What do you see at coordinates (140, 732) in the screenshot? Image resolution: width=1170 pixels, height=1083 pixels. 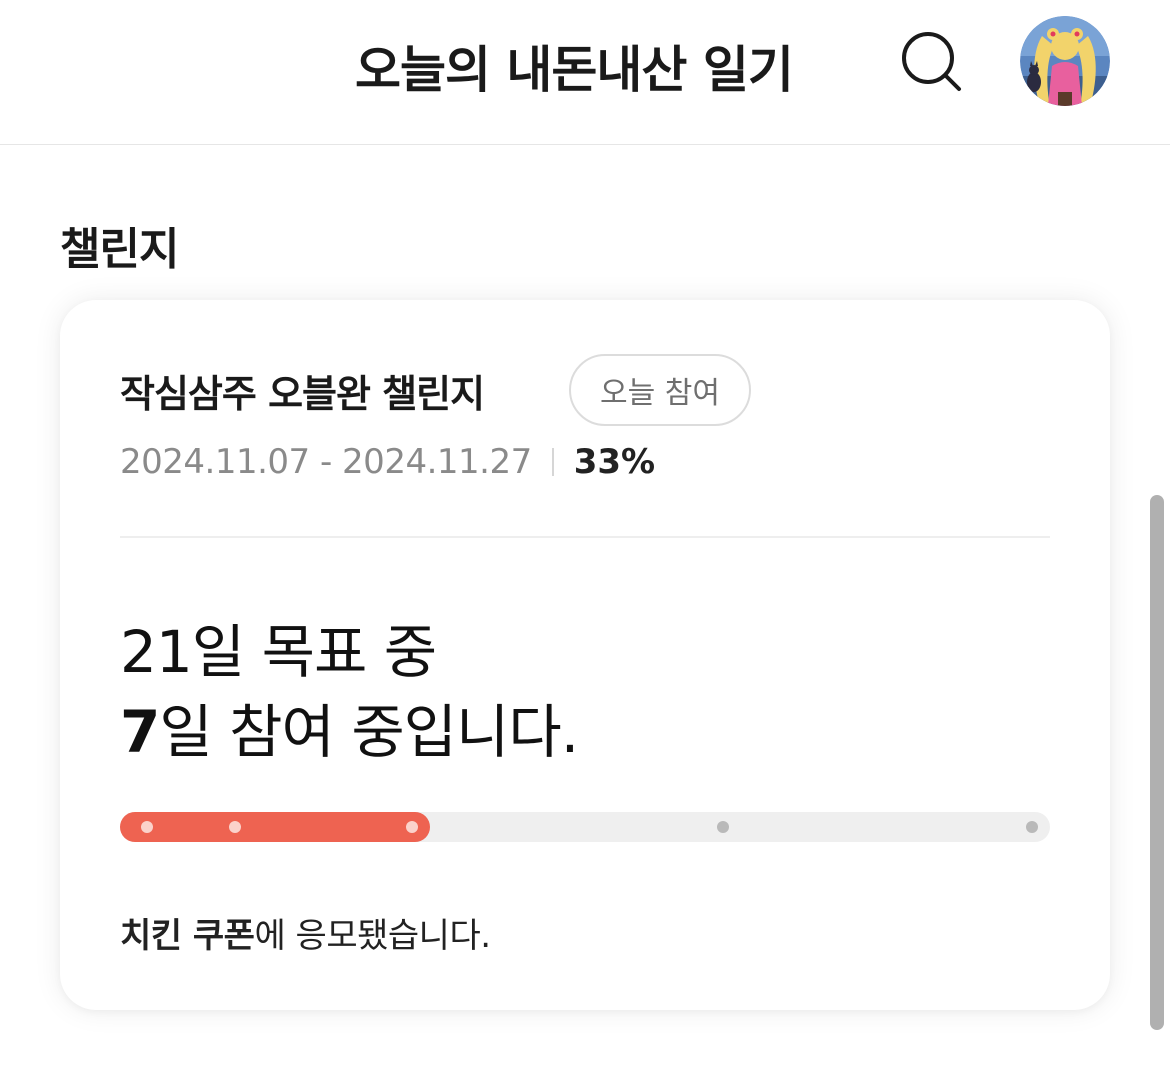 I see `participated-days: 7` at bounding box center [140, 732].